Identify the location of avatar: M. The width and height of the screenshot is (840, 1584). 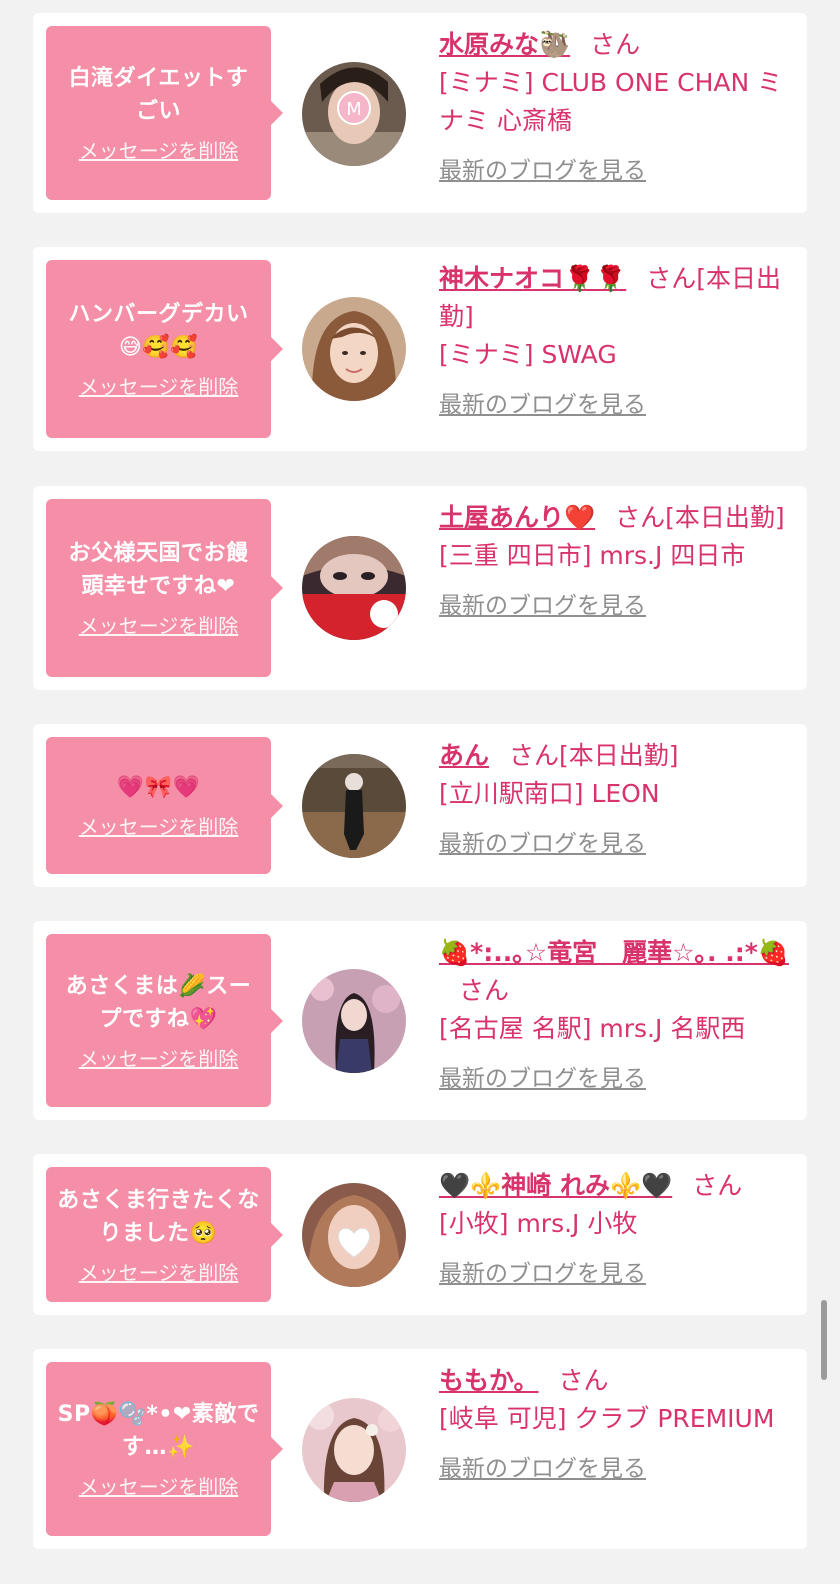
(354, 114).